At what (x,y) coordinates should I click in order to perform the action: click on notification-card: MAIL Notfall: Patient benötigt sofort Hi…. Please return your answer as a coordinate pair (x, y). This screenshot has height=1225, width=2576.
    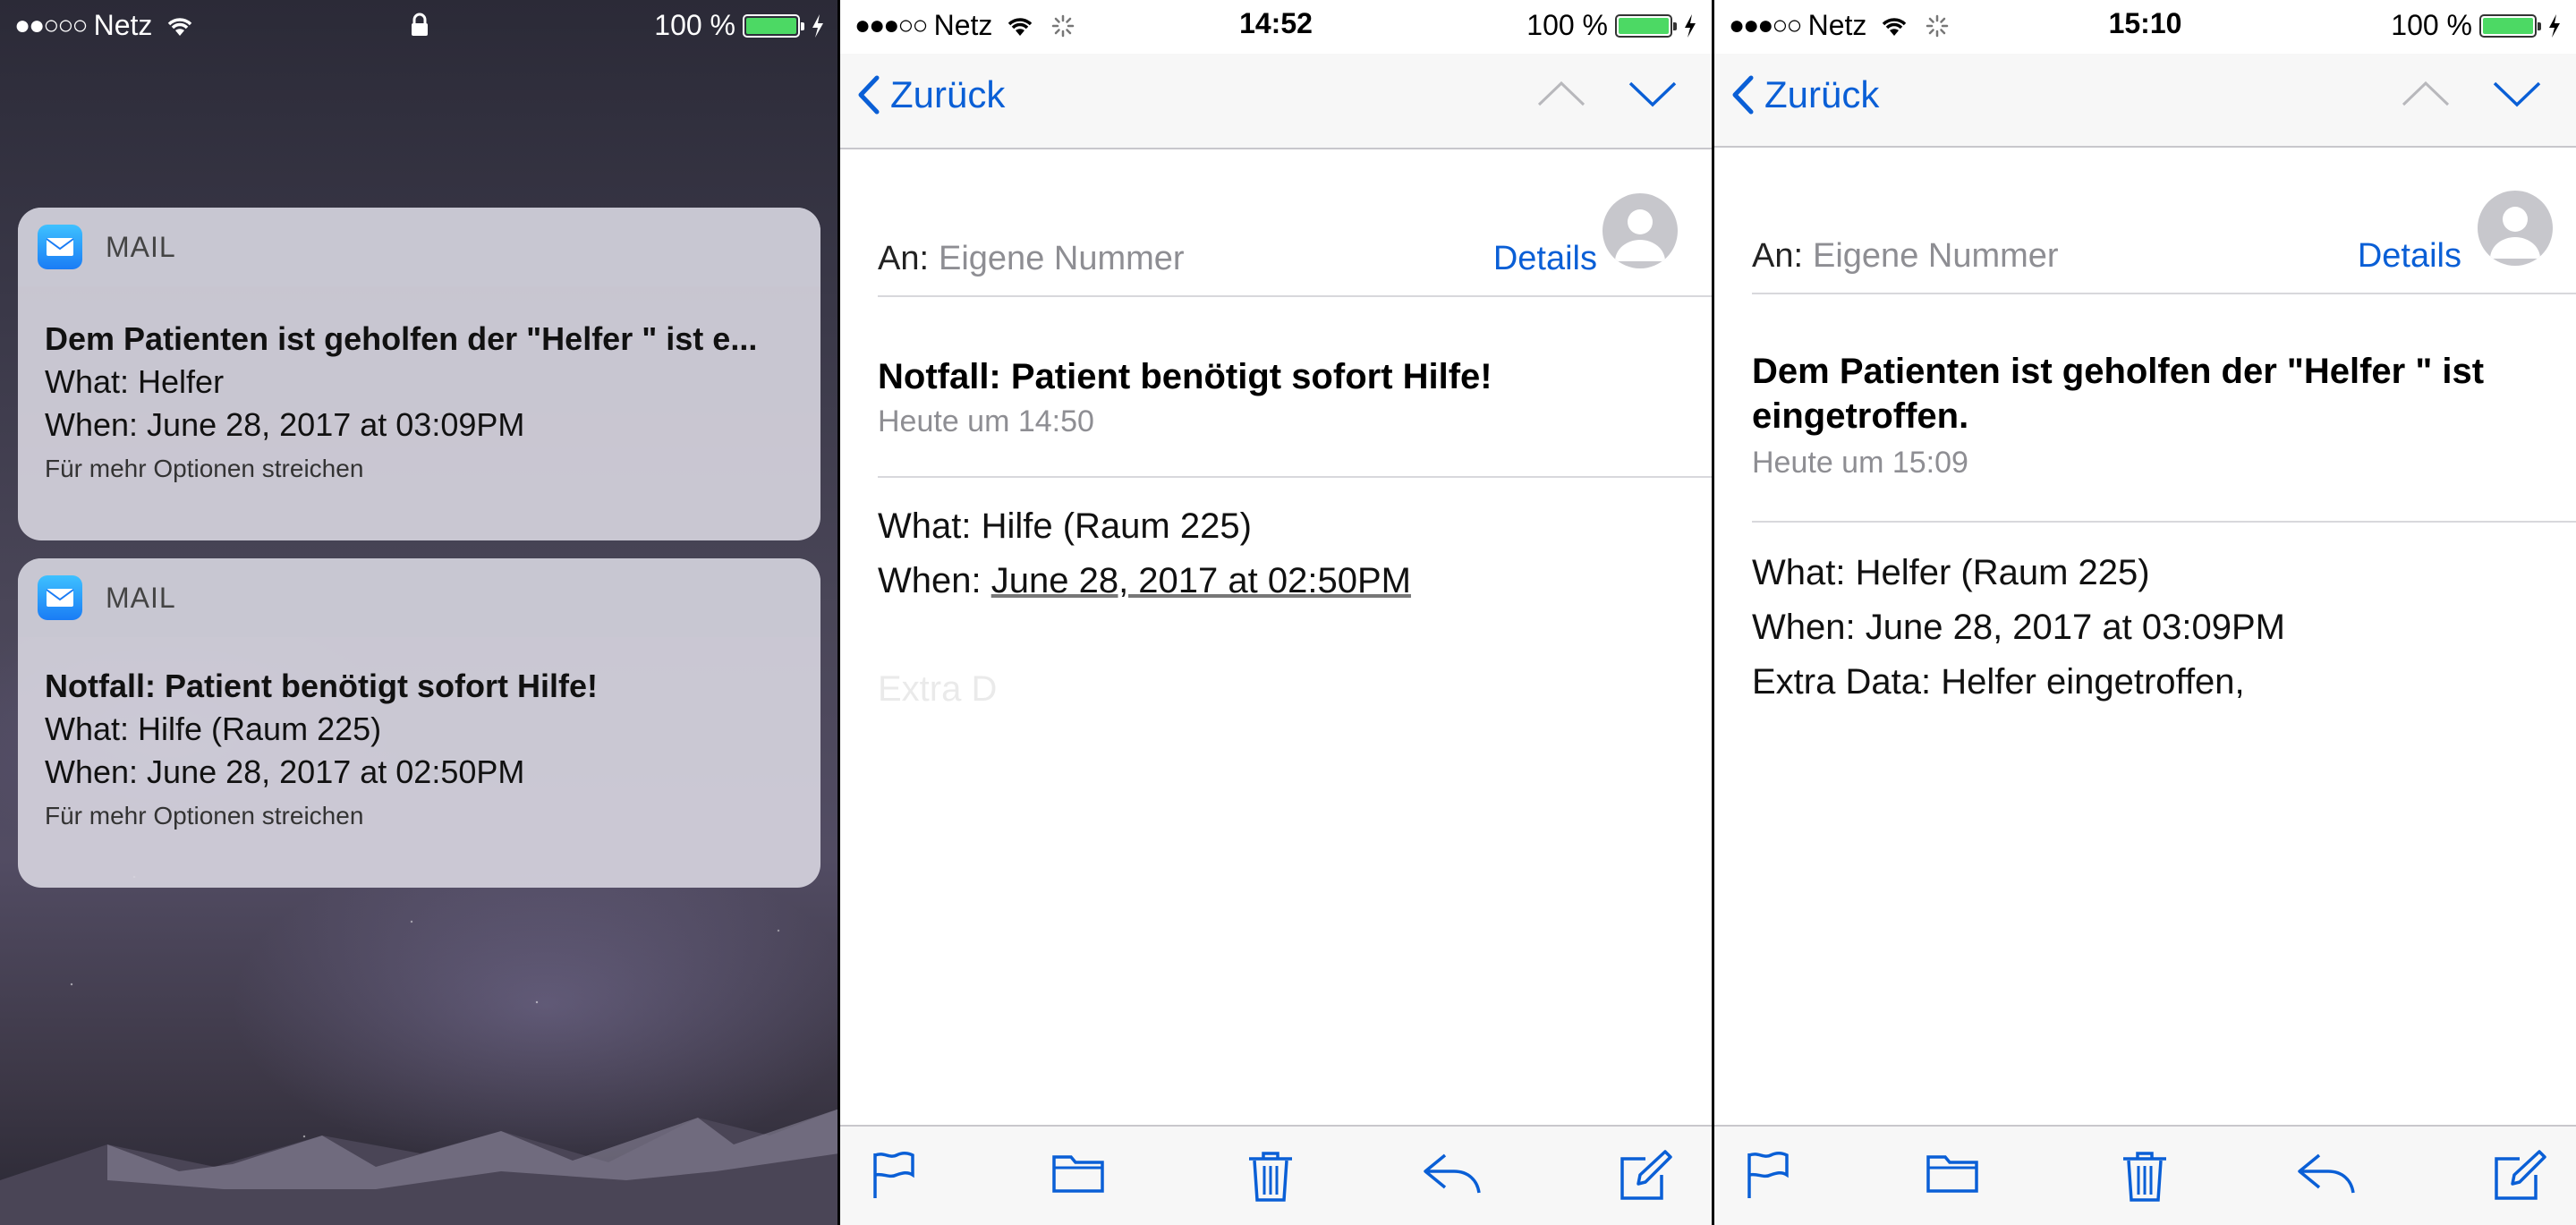
    Looking at the image, I should click on (419, 723).